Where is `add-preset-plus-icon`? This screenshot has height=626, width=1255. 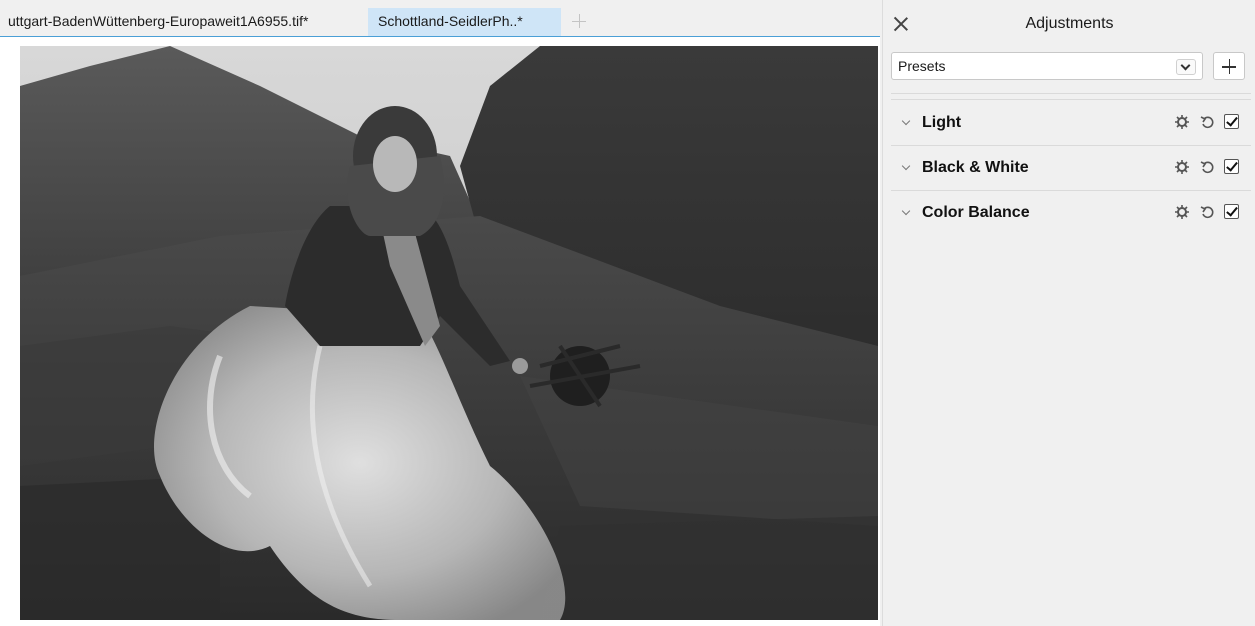
add-preset-plus-icon is located at coordinates (1229, 66).